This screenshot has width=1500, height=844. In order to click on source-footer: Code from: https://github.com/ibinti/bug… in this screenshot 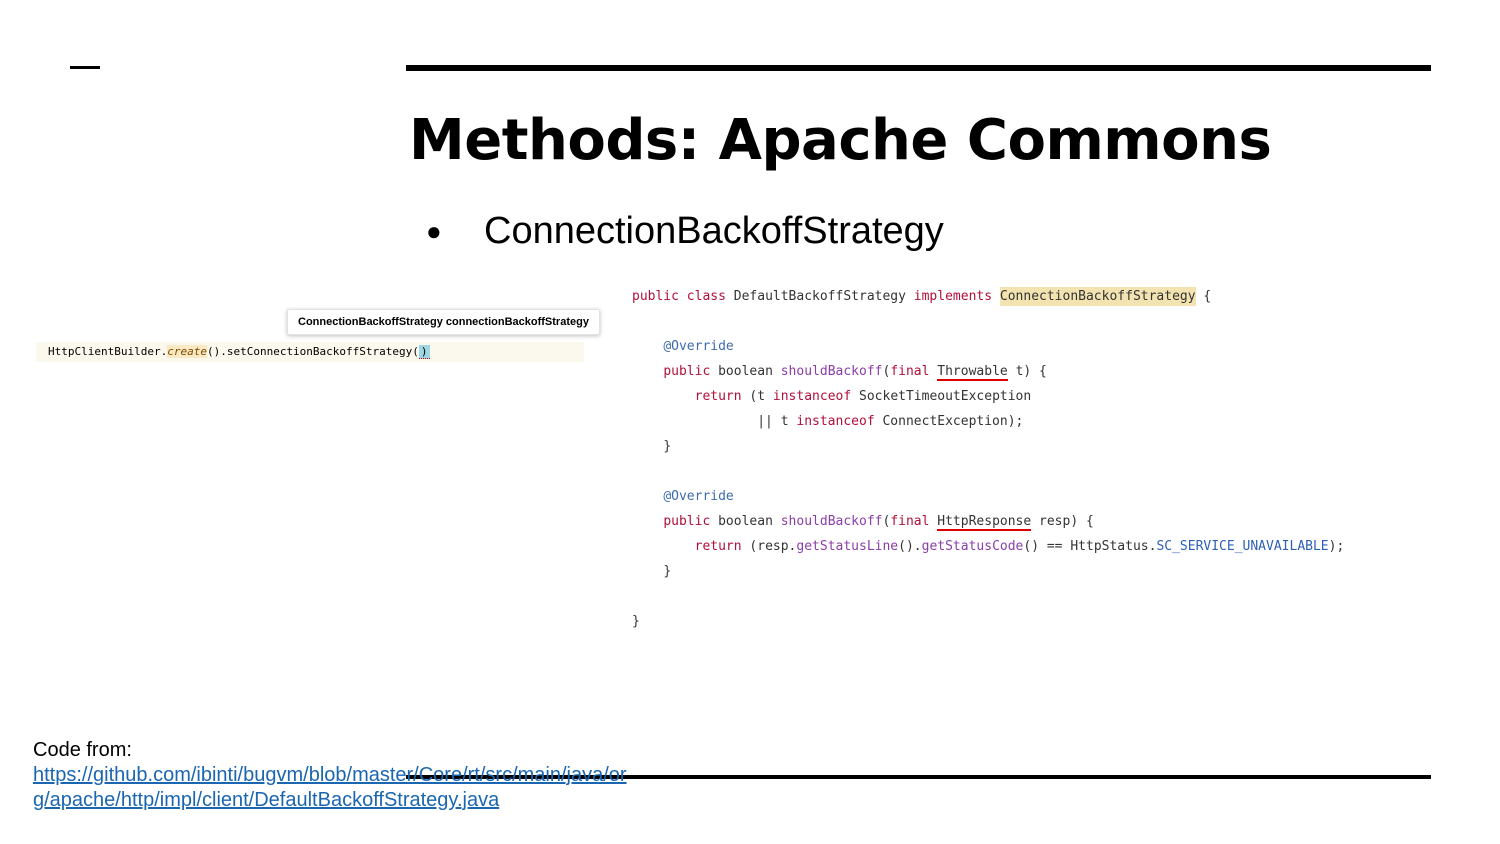, I will do `click(333, 775)`.